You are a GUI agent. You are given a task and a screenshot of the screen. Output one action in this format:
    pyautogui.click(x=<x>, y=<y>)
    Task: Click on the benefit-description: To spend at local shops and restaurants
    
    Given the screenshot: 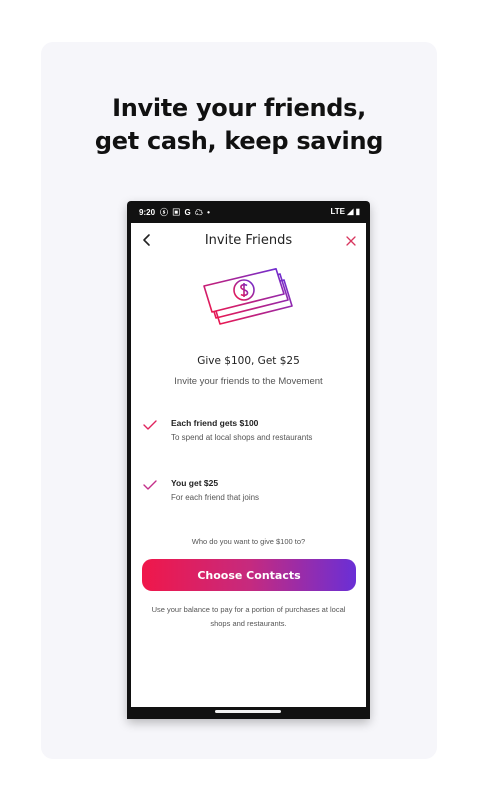 What is the action you would take?
    pyautogui.click(x=242, y=437)
    